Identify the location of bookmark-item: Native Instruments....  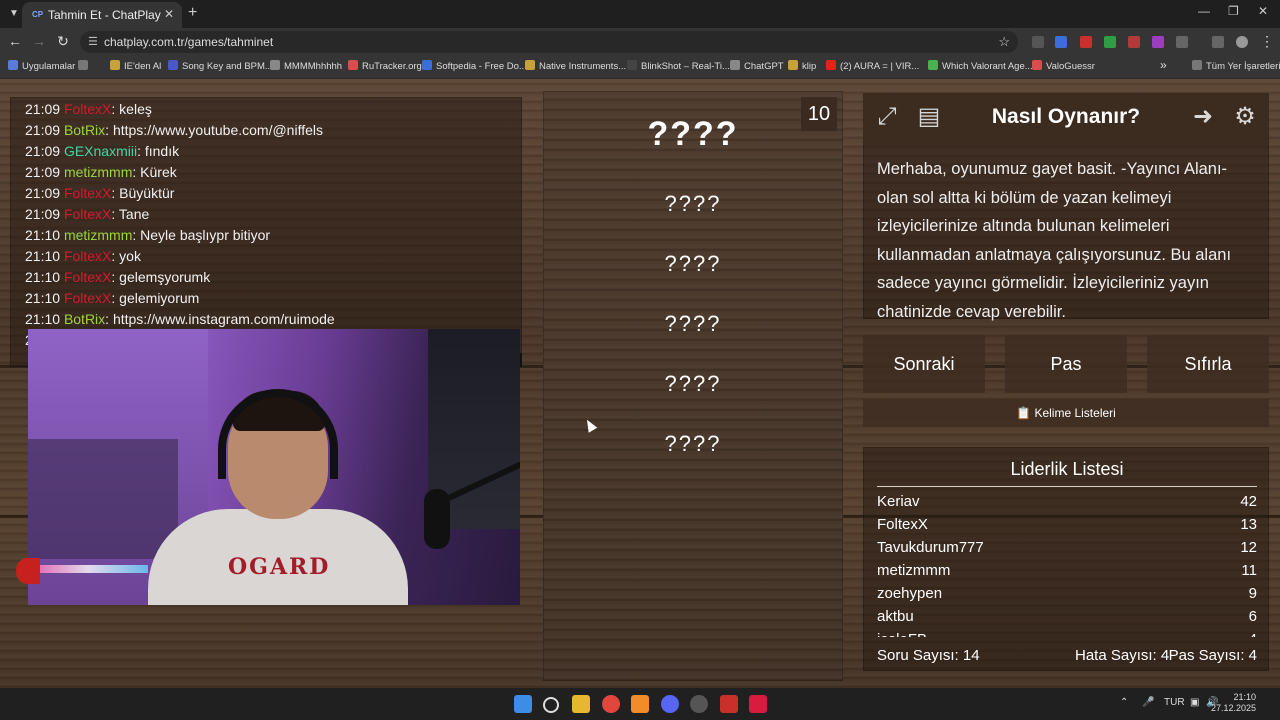
(575, 66).